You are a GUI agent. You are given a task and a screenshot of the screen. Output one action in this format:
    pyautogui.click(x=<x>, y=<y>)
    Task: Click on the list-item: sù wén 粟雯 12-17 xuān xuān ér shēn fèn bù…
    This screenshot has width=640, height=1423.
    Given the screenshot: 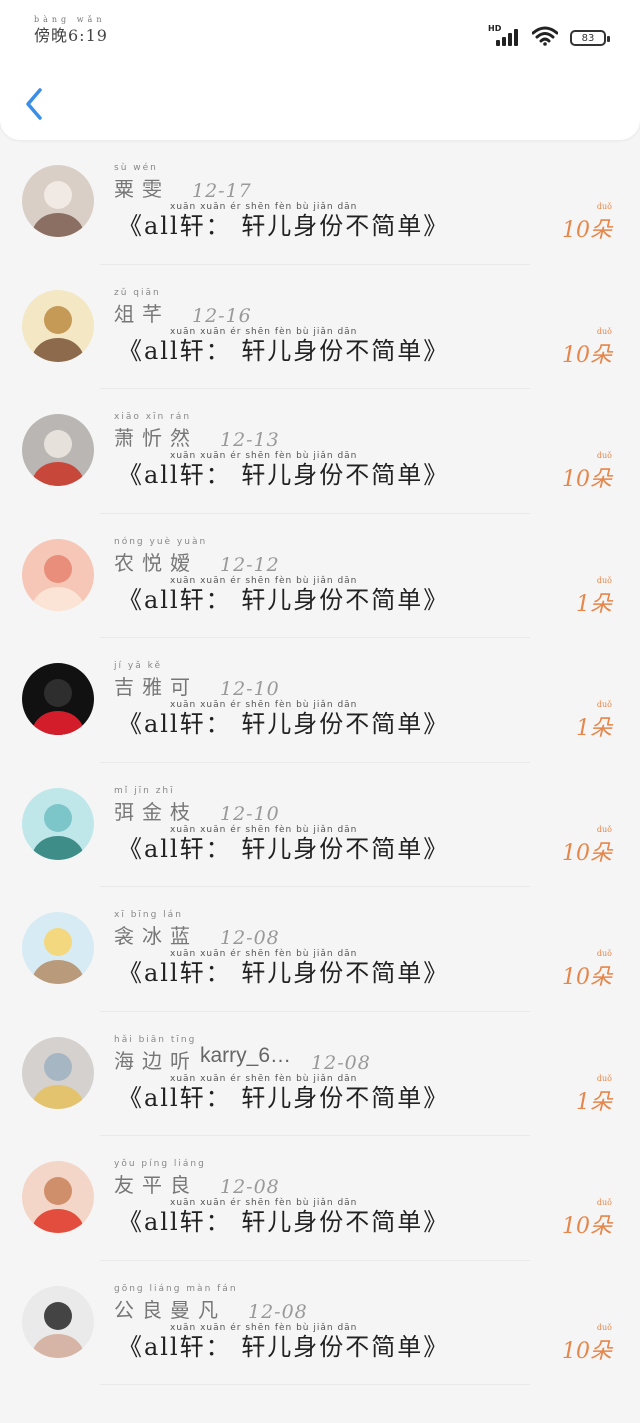 What is the action you would take?
    pyautogui.click(x=320, y=202)
    